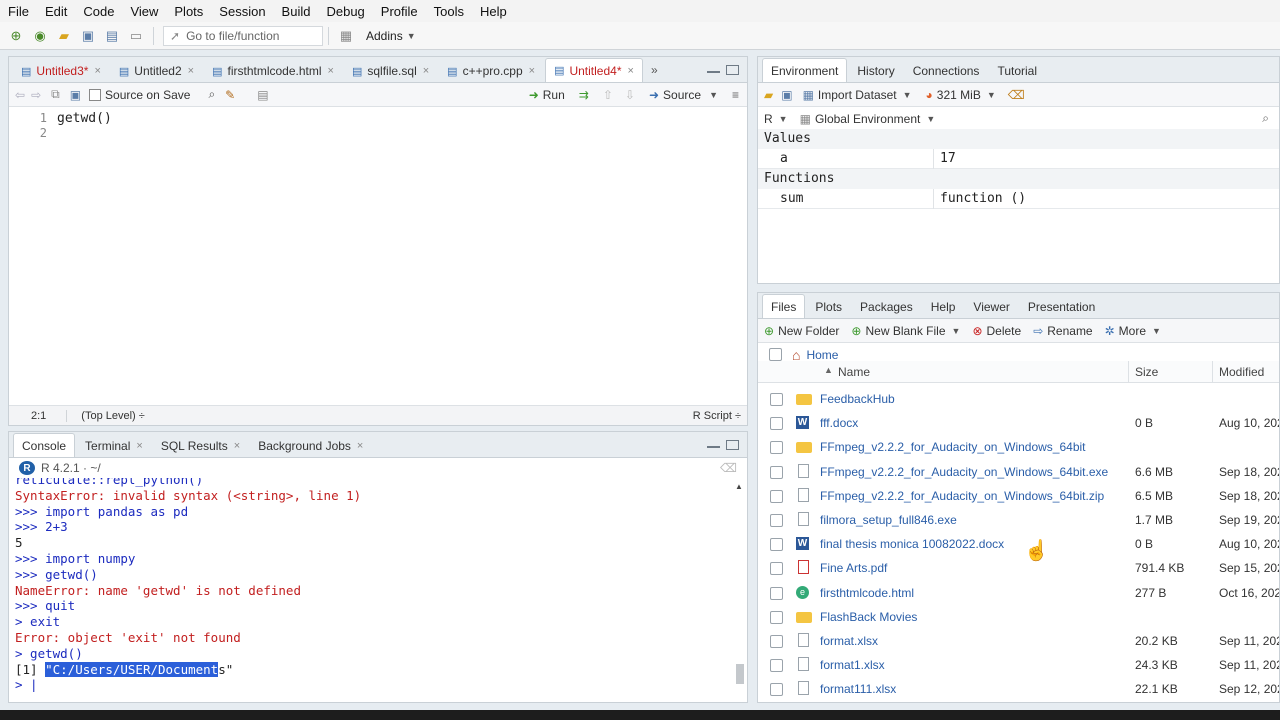  What do you see at coordinates (64, 36) in the screenshot?
I see `open-file-icon: ▰` at bounding box center [64, 36].